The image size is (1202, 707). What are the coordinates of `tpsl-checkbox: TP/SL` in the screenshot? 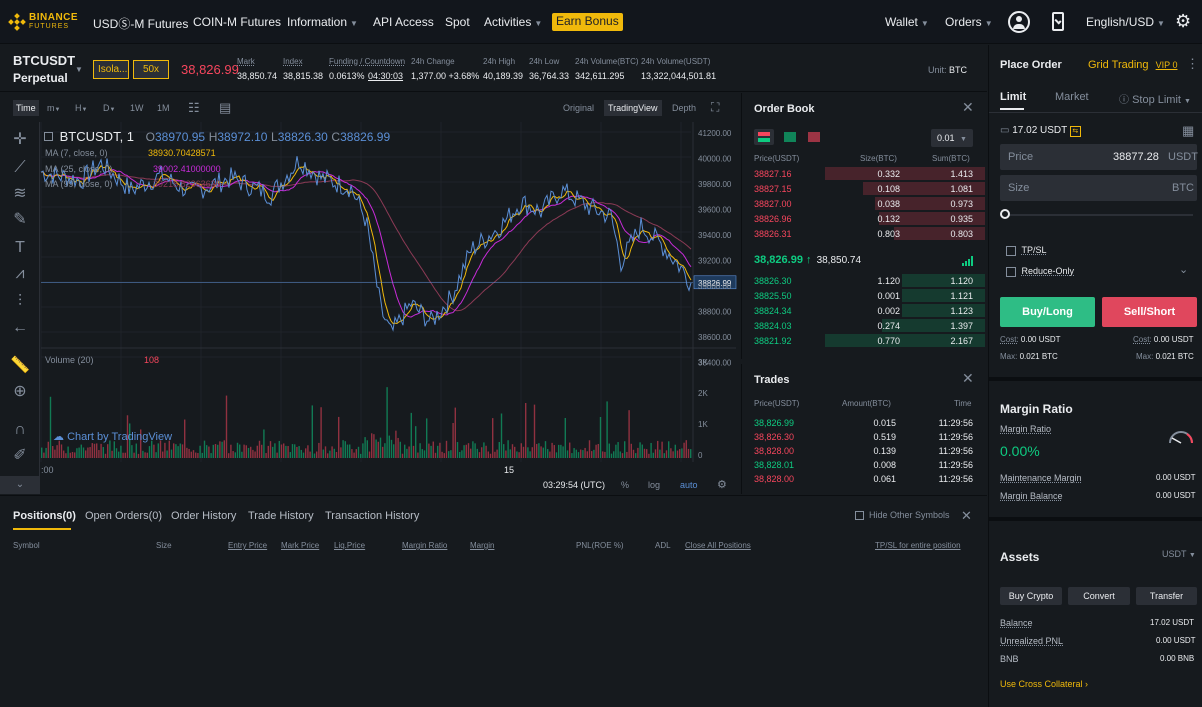 It's located at (1026, 250).